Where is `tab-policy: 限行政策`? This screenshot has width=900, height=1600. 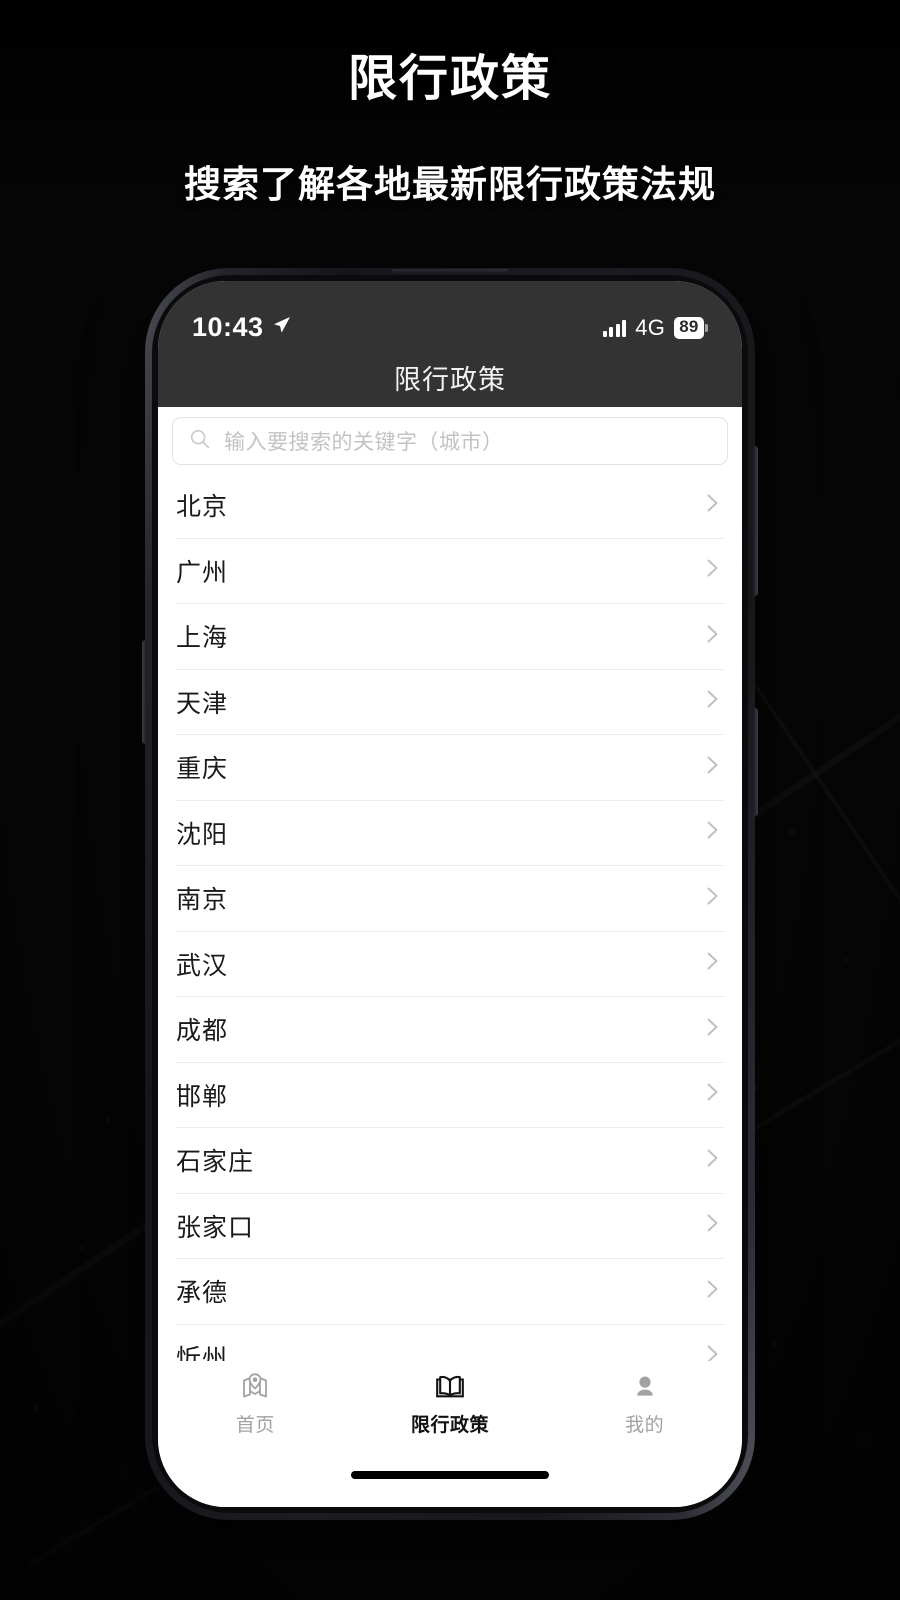 tab-policy: 限行政策 is located at coordinates (450, 1403).